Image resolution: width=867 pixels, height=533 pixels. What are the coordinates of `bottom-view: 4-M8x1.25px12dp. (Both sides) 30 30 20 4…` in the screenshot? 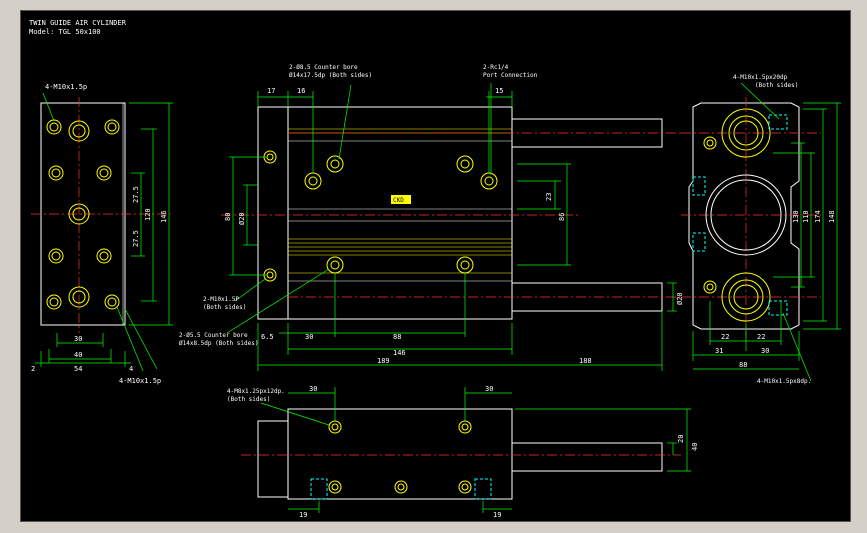 It's located at (463, 452).